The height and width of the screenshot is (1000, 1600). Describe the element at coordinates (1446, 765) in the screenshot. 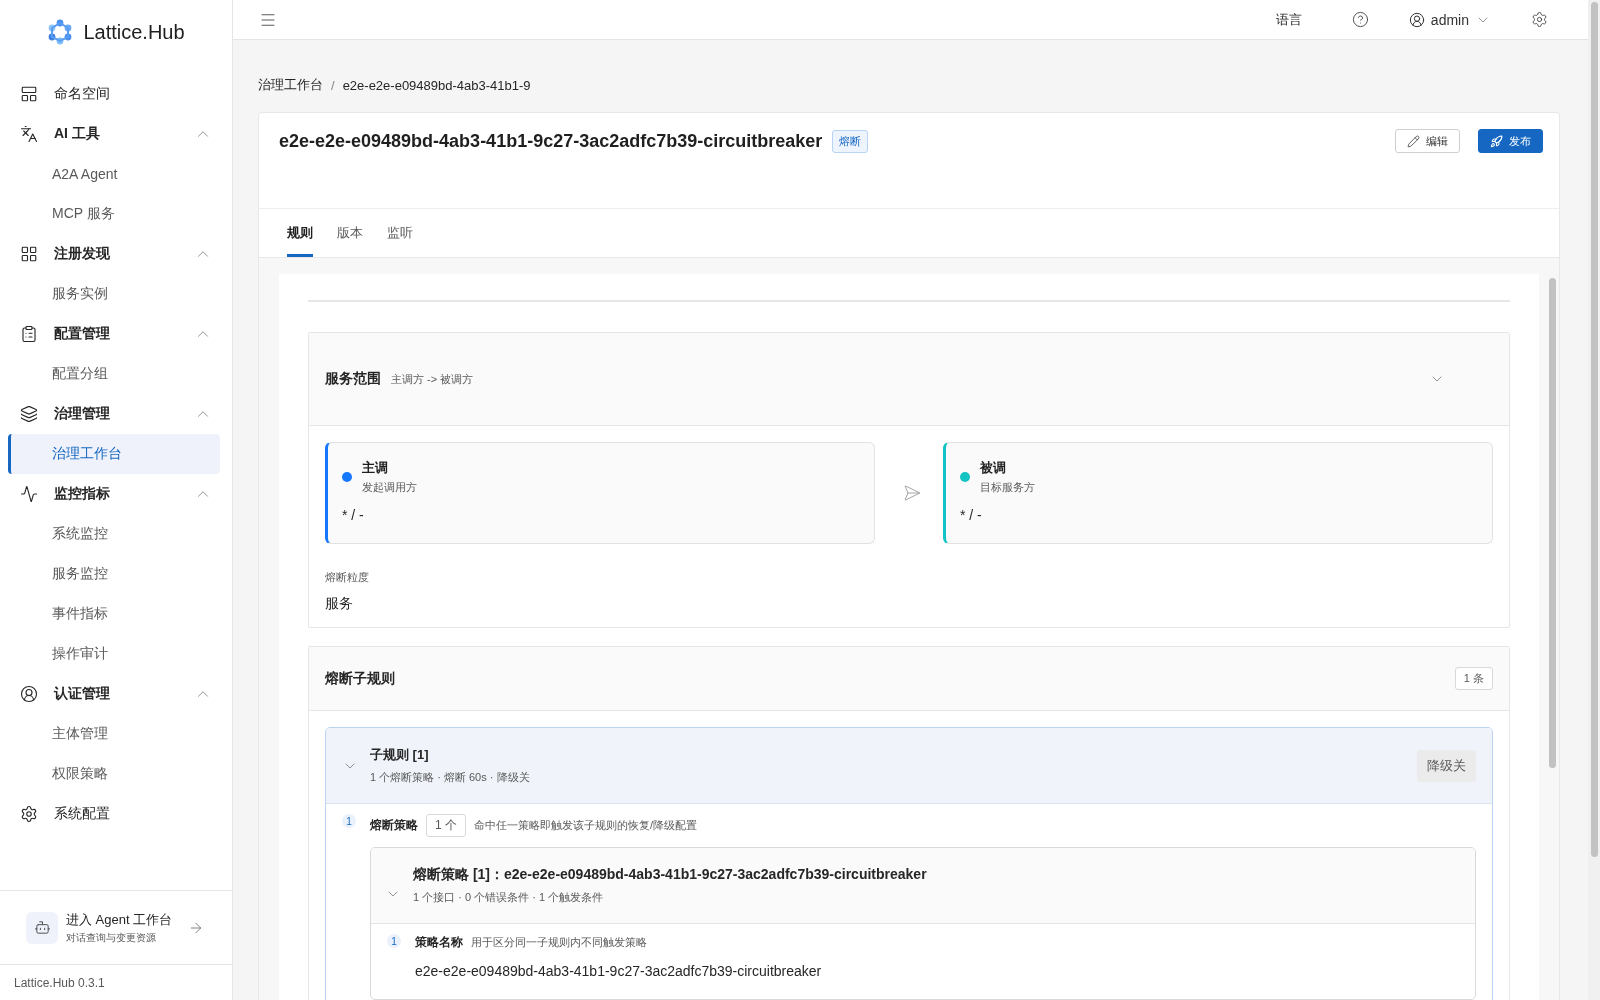

I see `status-tag: 降级关` at that location.